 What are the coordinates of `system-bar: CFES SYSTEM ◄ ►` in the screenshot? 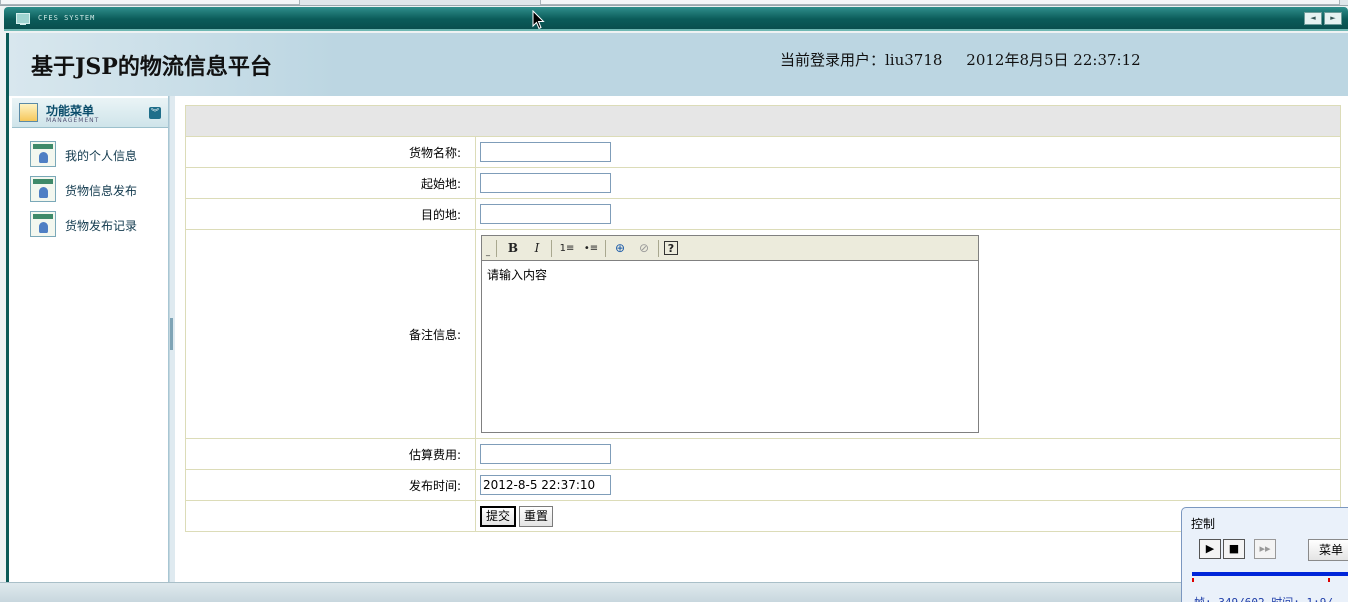 It's located at (676, 19).